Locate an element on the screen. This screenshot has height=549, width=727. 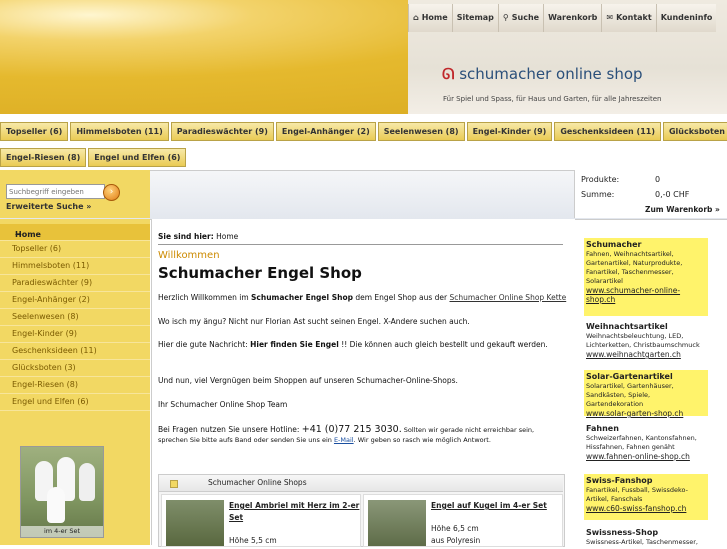
tab-engel-anhaenger: Engel-Anhänger (2) is located at coordinates (325, 131).